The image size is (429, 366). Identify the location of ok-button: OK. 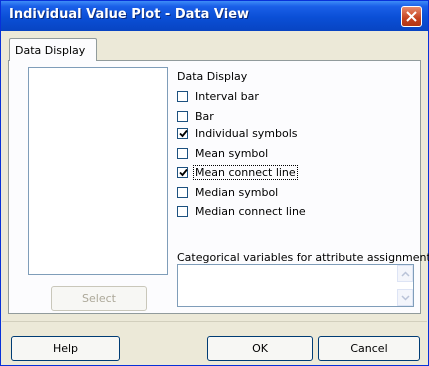
(260, 348).